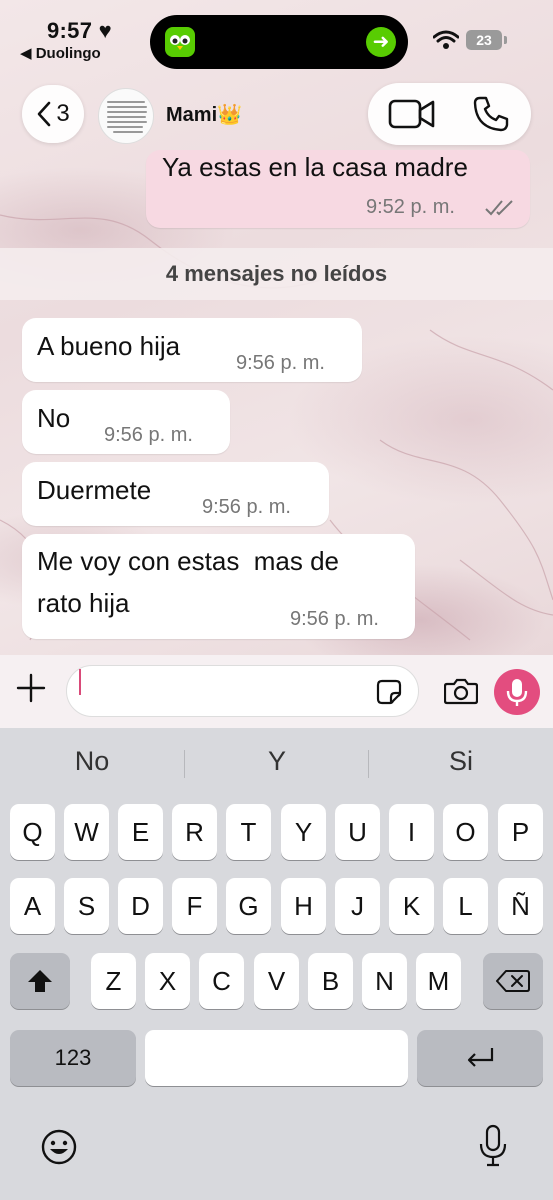 This screenshot has height=1200, width=553. What do you see at coordinates (446, 39) in the screenshot?
I see `wifi-icon` at bounding box center [446, 39].